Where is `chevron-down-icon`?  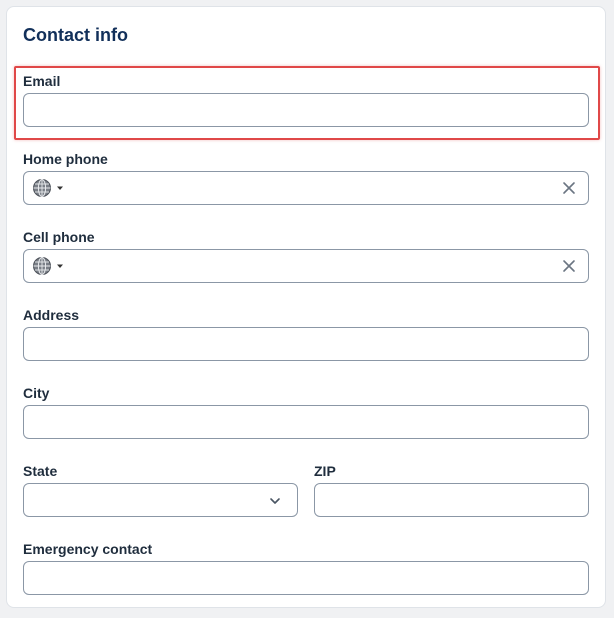 chevron-down-icon is located at coordinates (275, 501).